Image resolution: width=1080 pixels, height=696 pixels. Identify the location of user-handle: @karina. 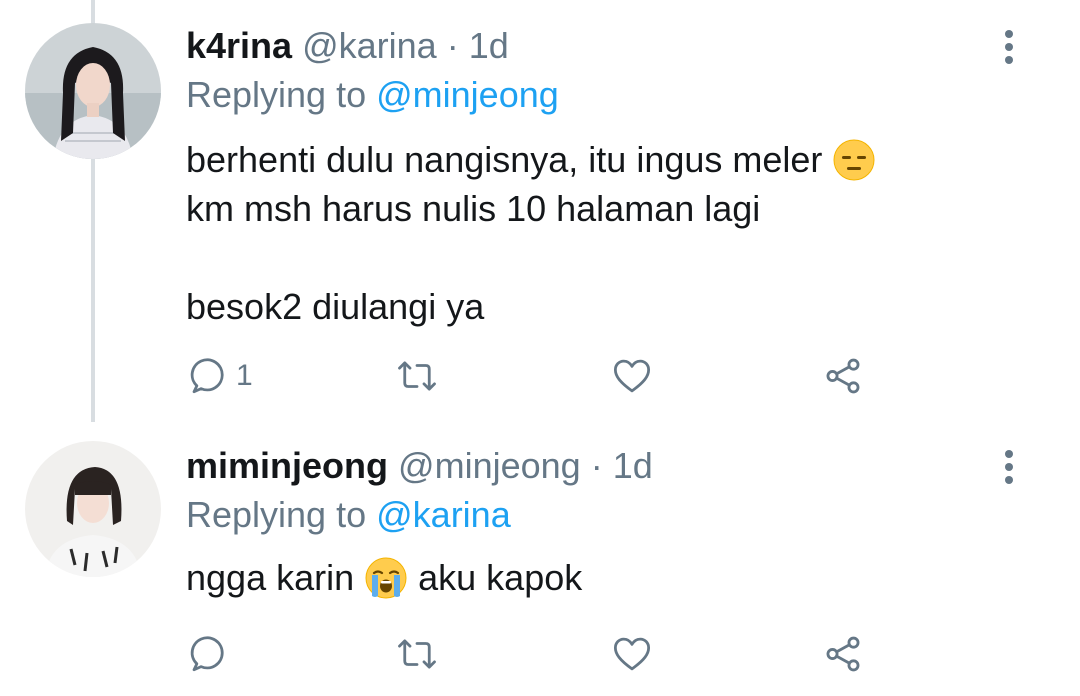
(369, 45).